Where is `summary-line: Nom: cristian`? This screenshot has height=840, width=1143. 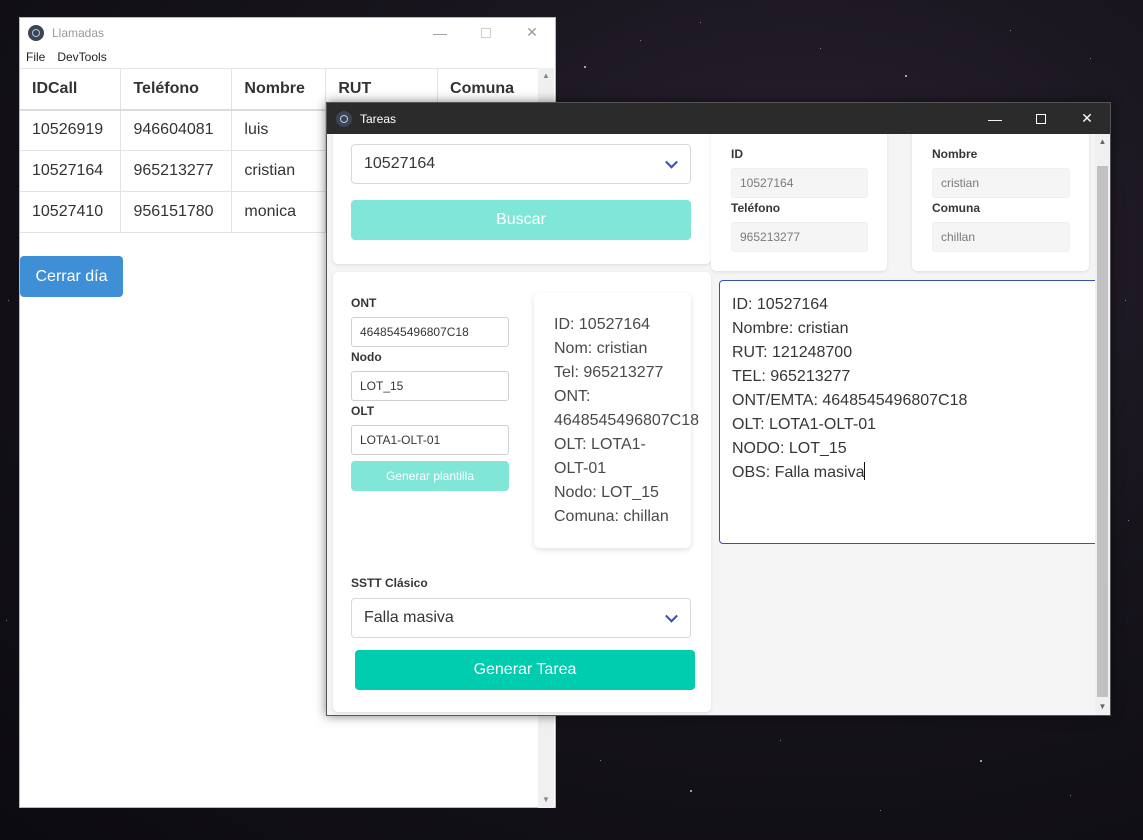
summary-line: Nom: cristian is located at coordinates (601, 348).